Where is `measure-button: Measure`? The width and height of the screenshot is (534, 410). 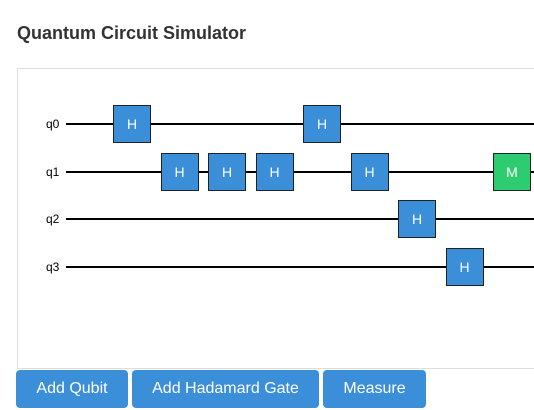
measure-button: Measure is located at coordinates (374, 389).